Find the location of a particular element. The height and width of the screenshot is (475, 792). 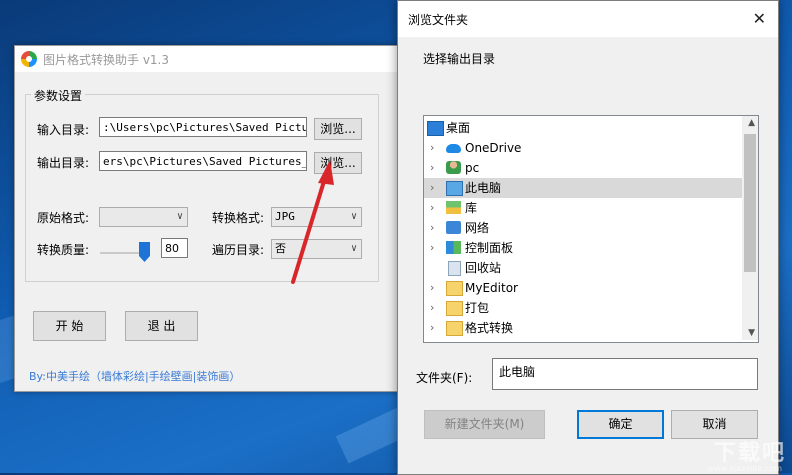

annotation-arrow-head is located at coordinates (326, 172).